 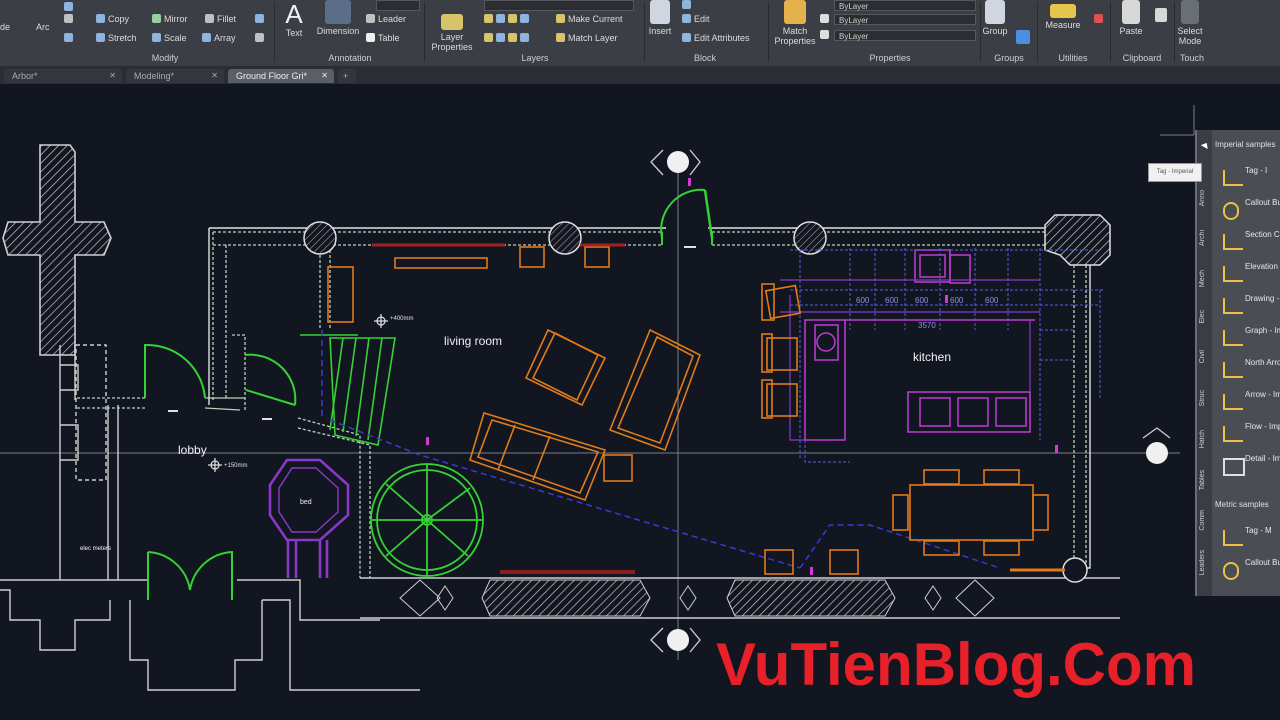 What do you see at coordinates (281, 76) in the screenshot?
I see `file-tab-ground-floor: Ground Floor Gri* ✕` at bounding box center [281, 76].